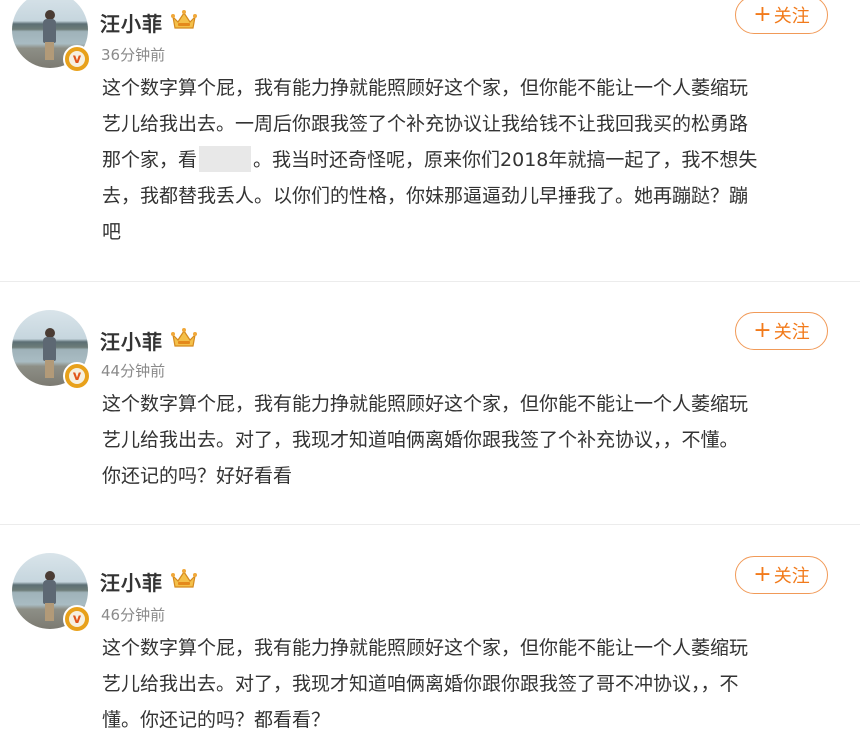  Describe the element at coordinates (505, 160) in the screenshot. I see `content-fragment: 。我当时还奇怪呢，原来你们2018年就搞一起了，我不想失` at that location.